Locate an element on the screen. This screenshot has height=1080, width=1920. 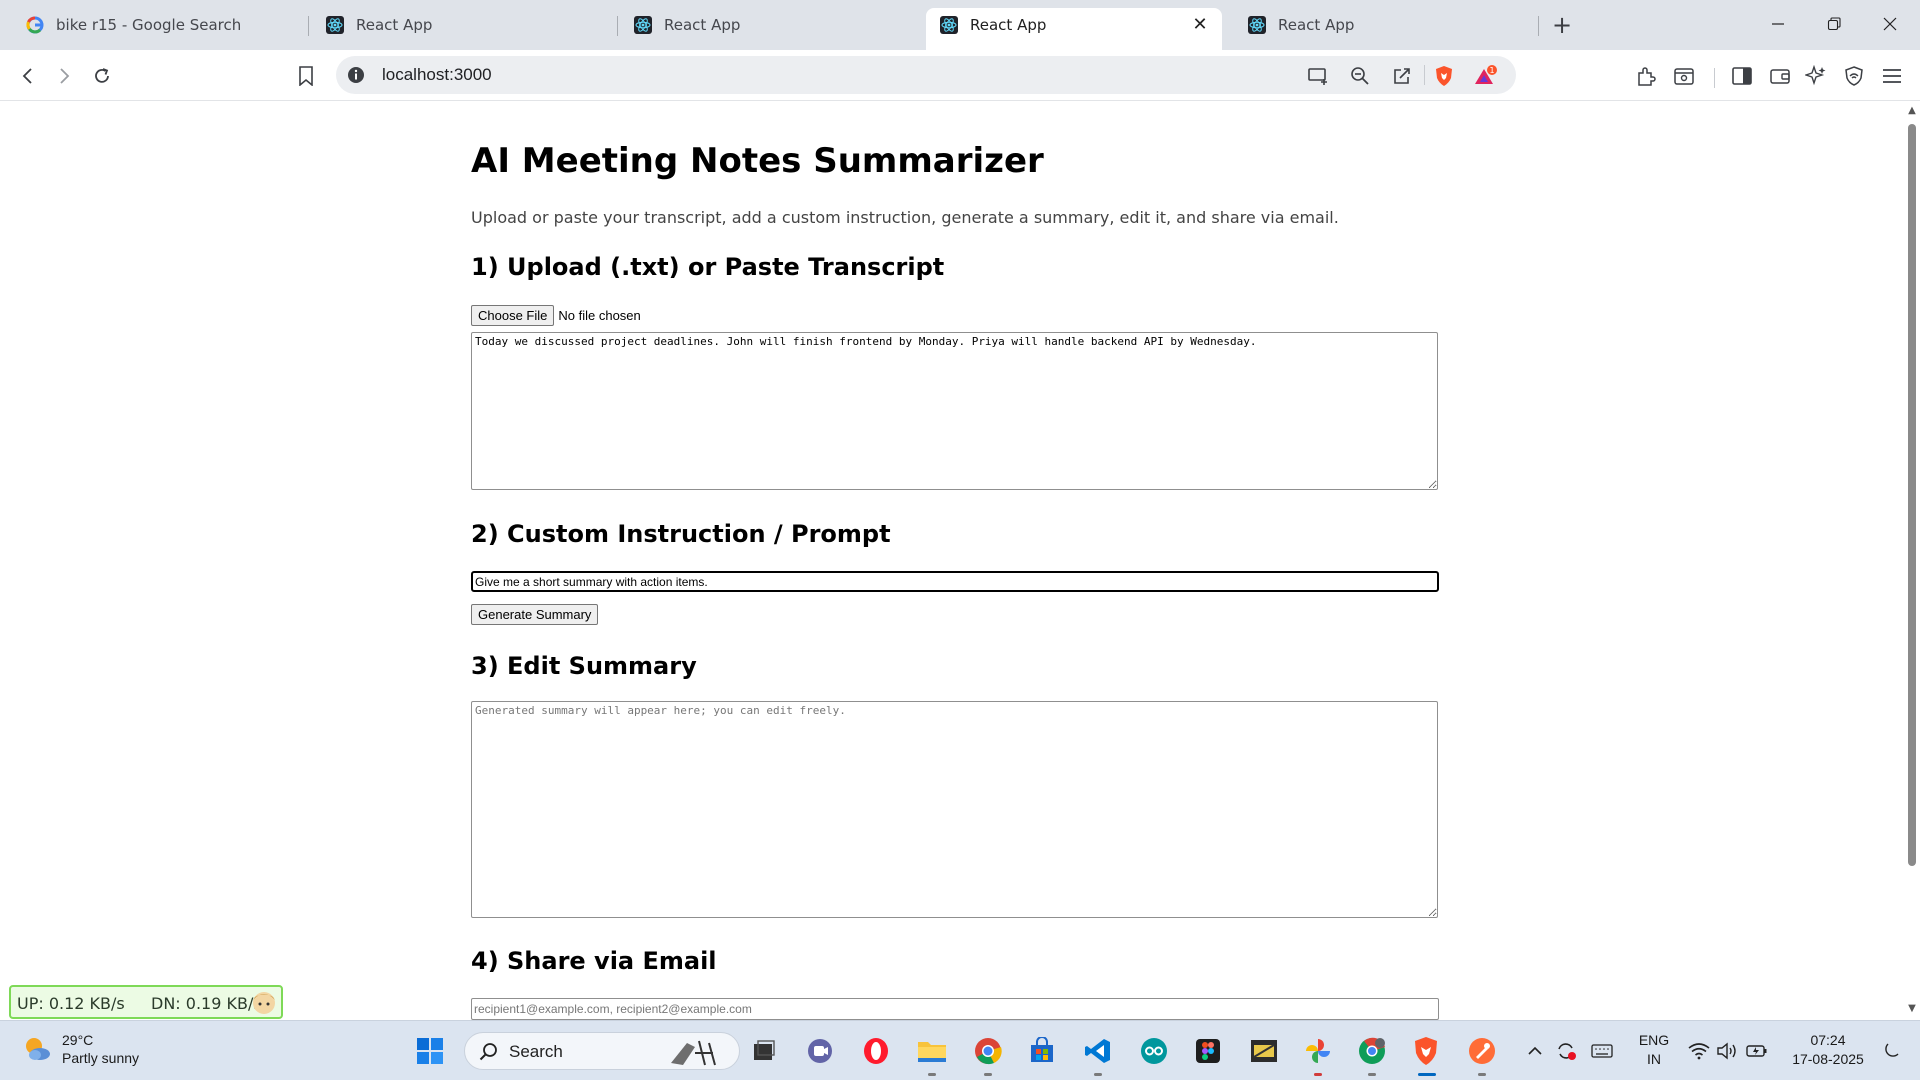
taskbar-search: Search is located at coordinates (602, 1051).